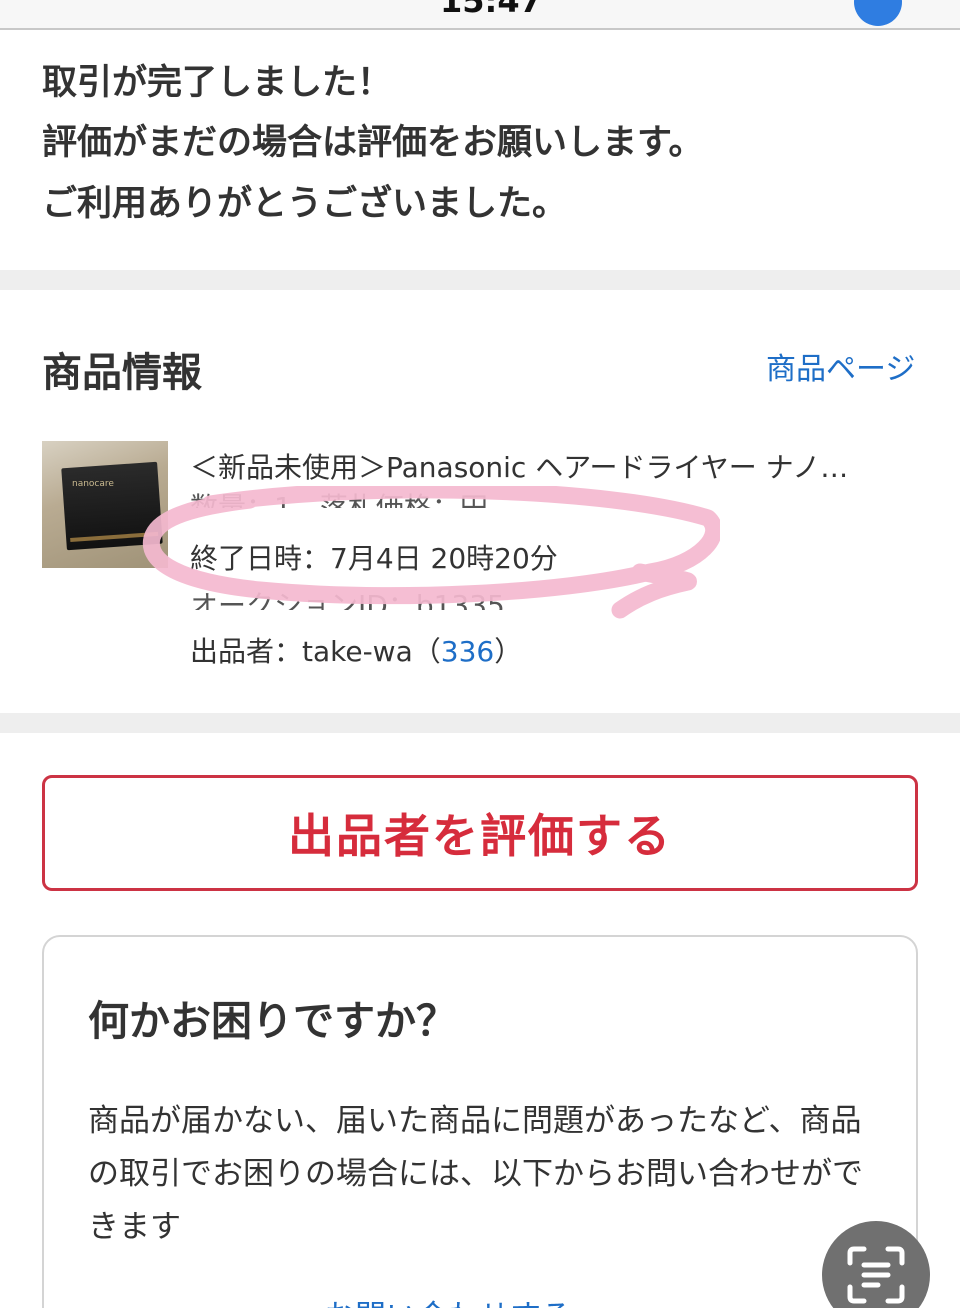 This screenshot has width=960, height=1308. What do you see at coordinates (272, 1021) in the screenshot?
I see `help-title: 何かお困りですか？` at bounding box center [272, 1021].